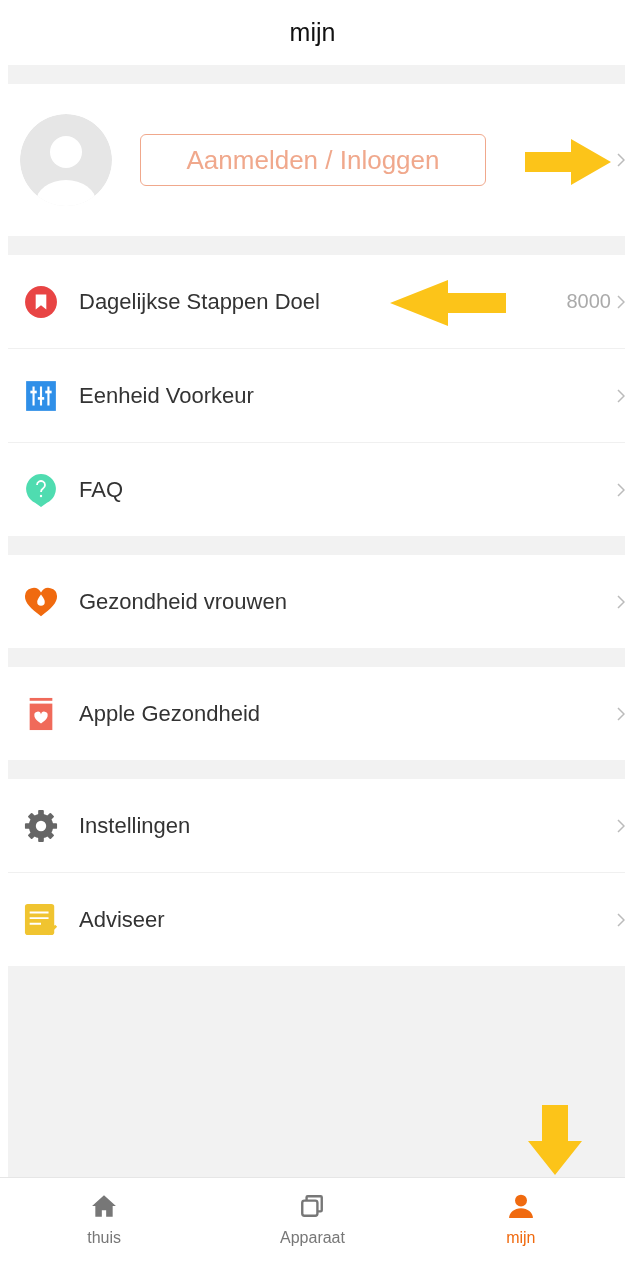 The width and height of the screenshot is (625, 1262). I want to click on menu-row: Instellingen, so click(316, 825).